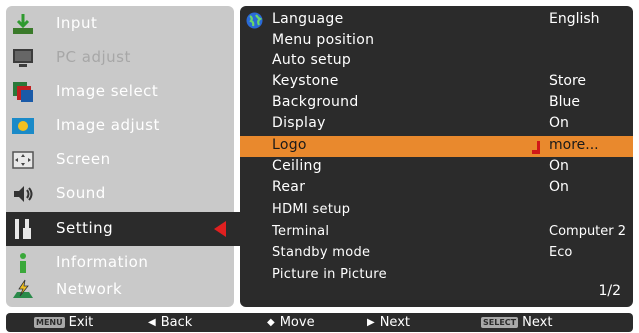 This screenshot has width=639, height=333. Describe the element at coordinates (108, 125) in the screenshot. I see `menu-item-label: Image adjust` at that location.